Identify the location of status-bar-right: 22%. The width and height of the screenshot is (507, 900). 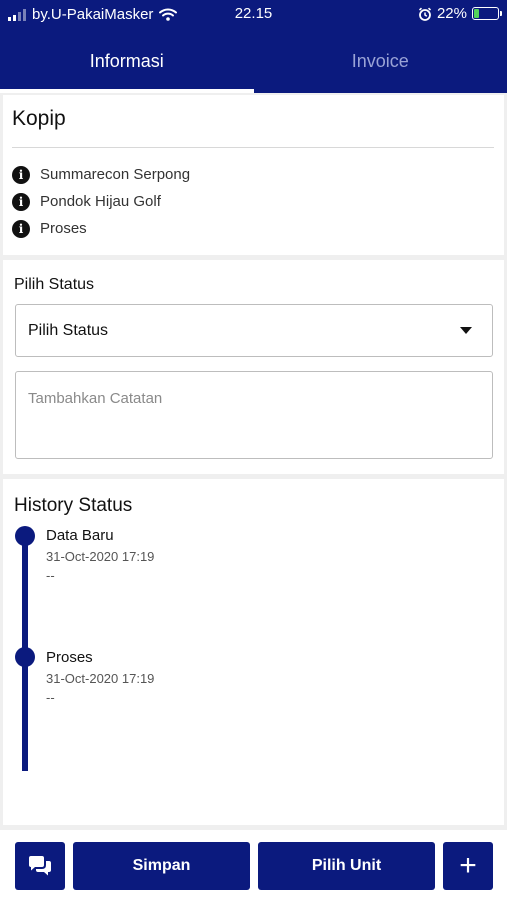
(460, 13).